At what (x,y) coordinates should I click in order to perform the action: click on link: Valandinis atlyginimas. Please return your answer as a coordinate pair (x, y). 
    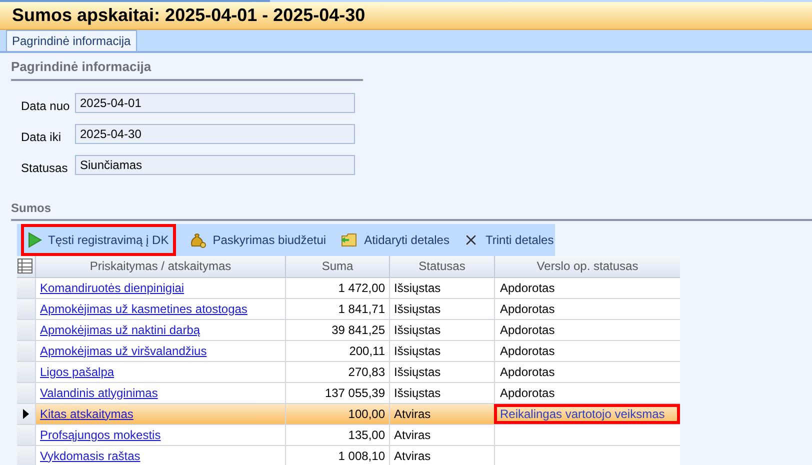
    Looking at the image, I should click on (99, 393).